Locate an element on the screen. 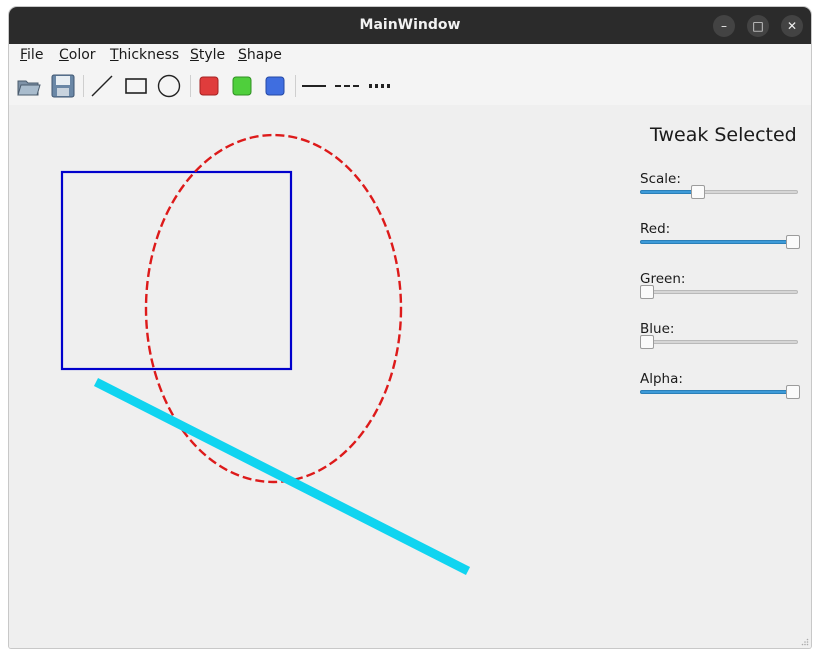 The image size is (820, 655). alpha-slider is located at coordinates (720, 392).